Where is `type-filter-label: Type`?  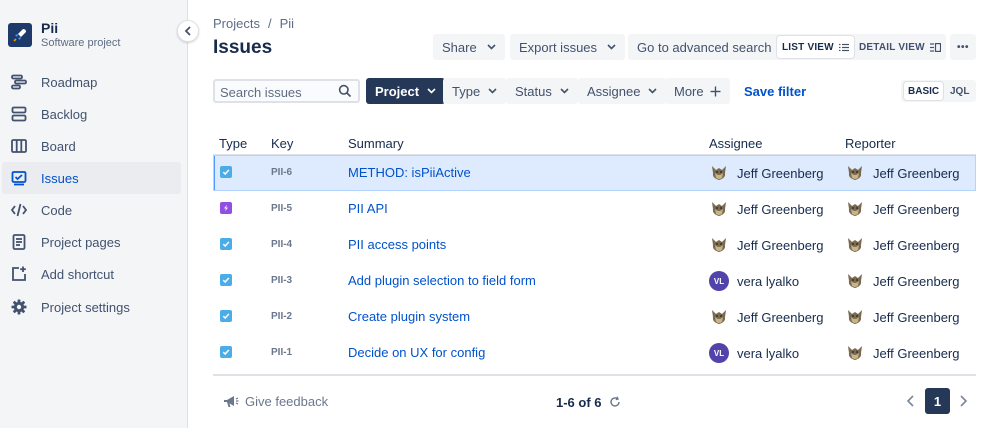 type-filter-label: Type is located at coordinates (466, 91).